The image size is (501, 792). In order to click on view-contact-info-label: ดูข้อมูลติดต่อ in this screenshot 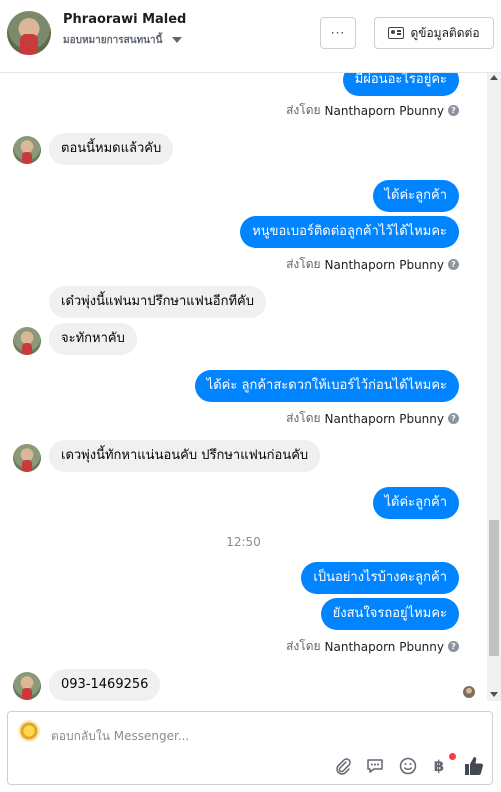, I will do `click(445, 32)`.